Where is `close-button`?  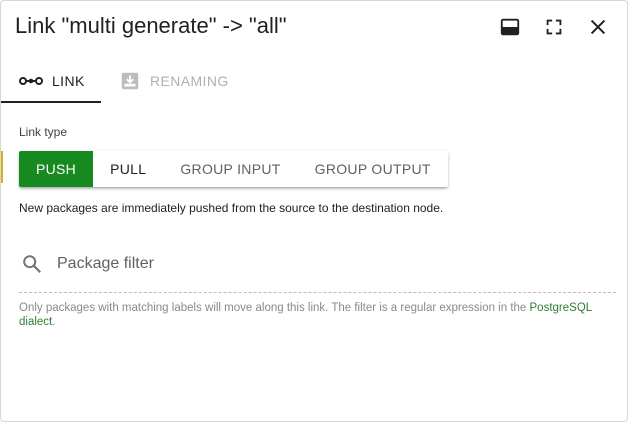 close-button is located at coordinates (598, 27).